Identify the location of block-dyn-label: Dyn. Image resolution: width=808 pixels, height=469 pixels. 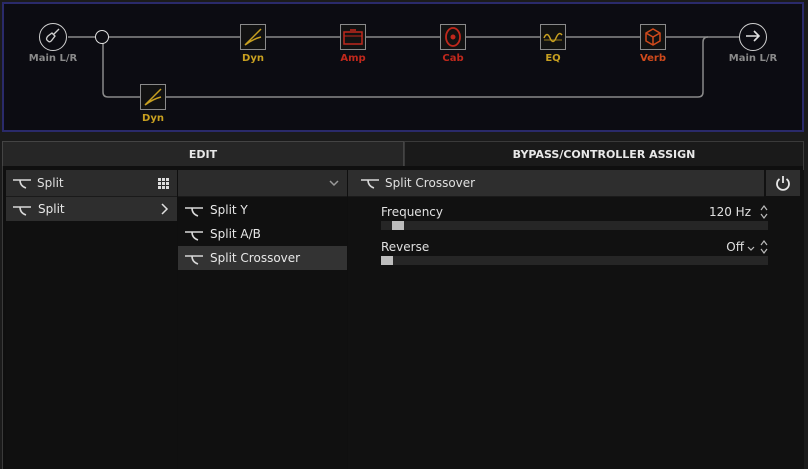
(253, 58).